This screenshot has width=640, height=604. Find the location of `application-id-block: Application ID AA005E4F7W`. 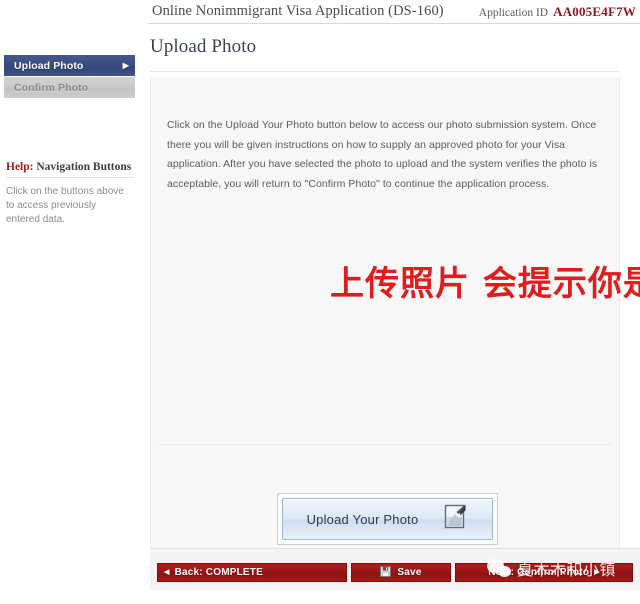

application-id-block: Application ID AA005E4F7W is located at coordinates (557, 12).